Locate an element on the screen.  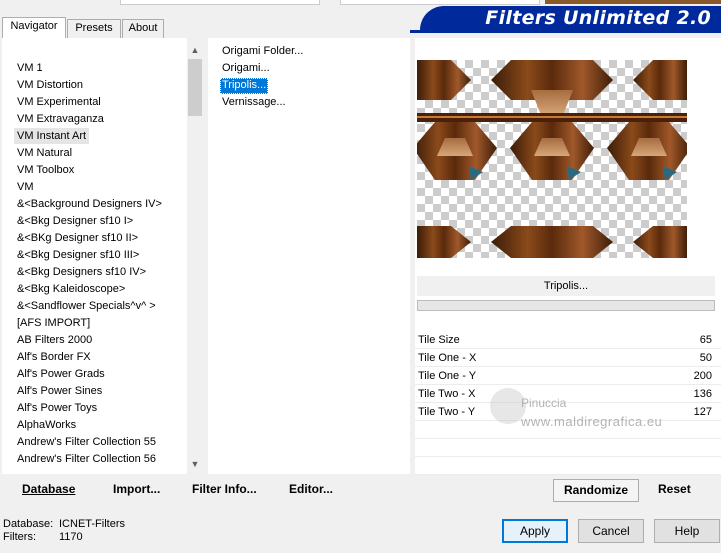
parameter-label: Tile Two - Y is located at coordinates (447, 412).